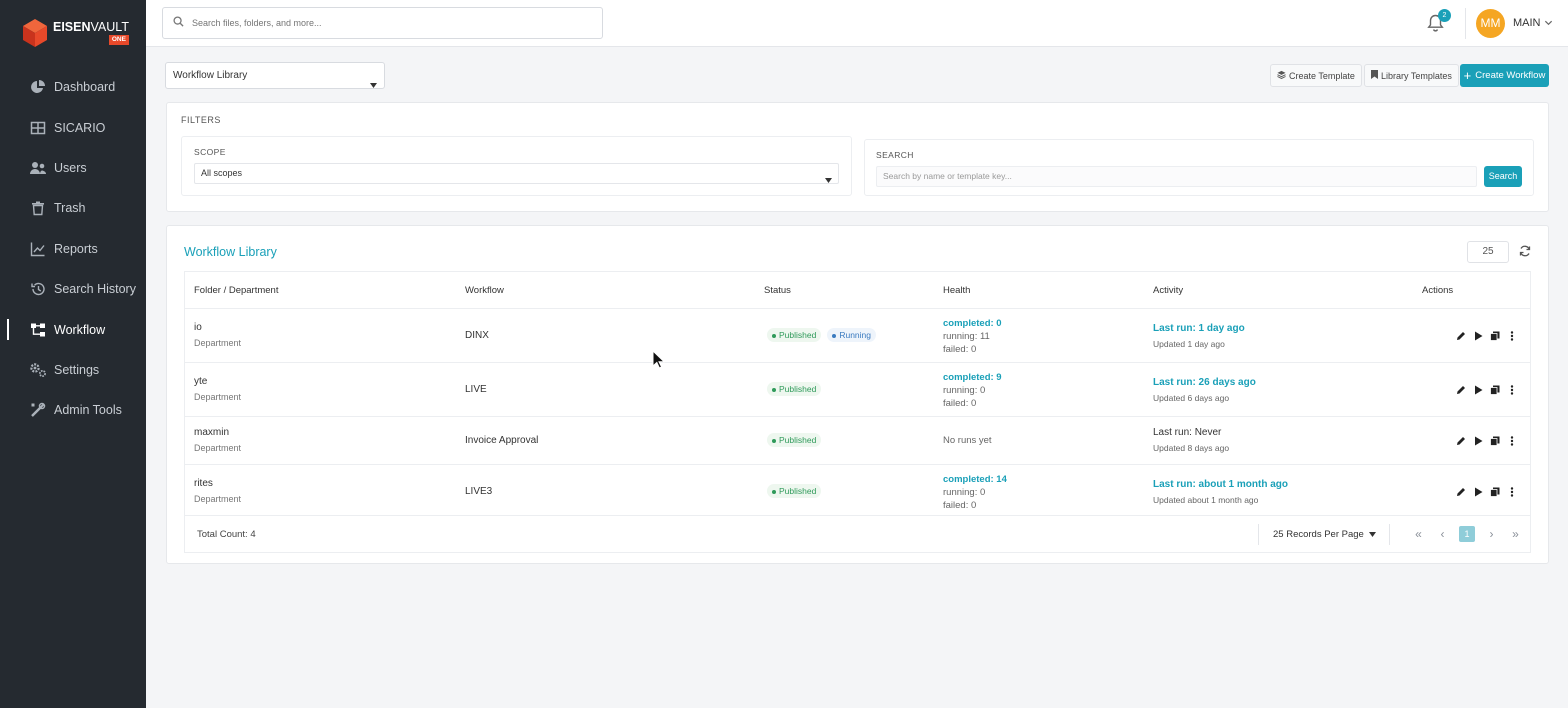 The height and width of the screenshot is (708, 1568). What do you see at coordinates (1525, 252) in the screenshot?
I see `refresh-icon` at bounding box center [1525, 252].